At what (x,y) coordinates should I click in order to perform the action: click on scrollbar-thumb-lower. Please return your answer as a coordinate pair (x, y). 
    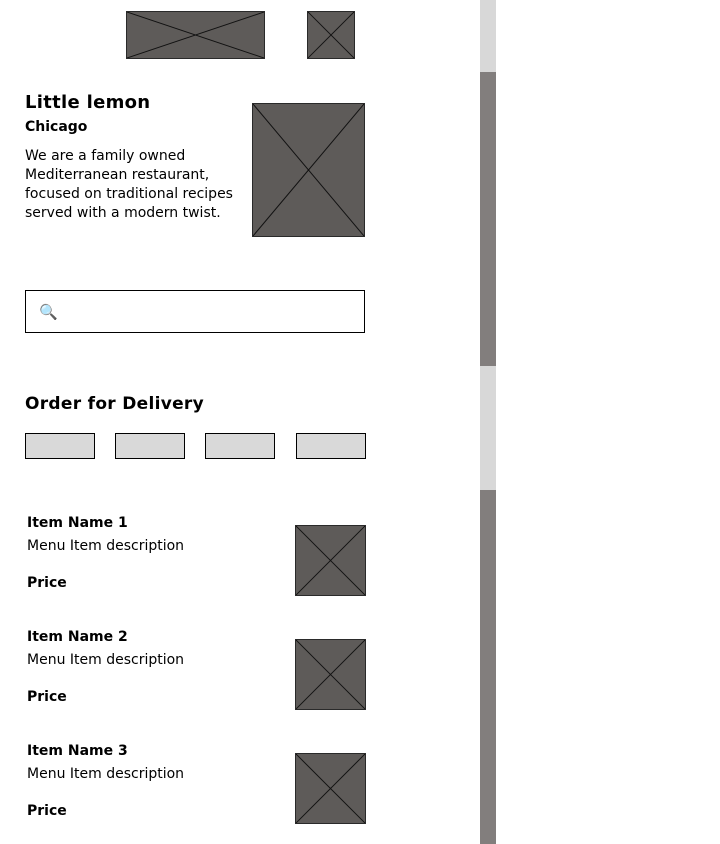
    Looking at the image, I should click on (488, 667).